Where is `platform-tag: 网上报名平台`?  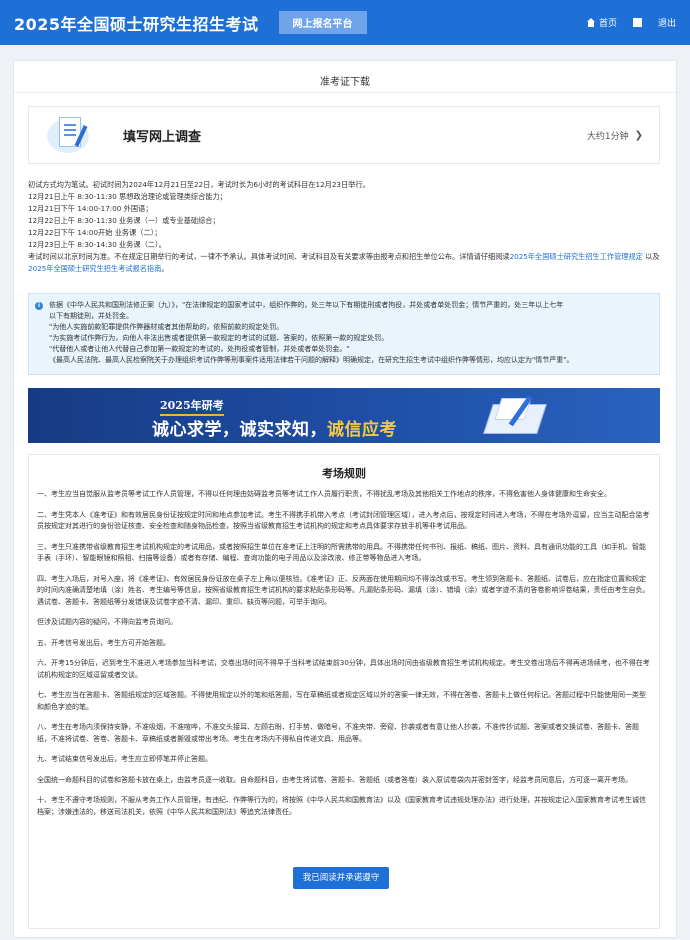 platform-tag: 网上报名平台 is located at coordinates (322, 22).